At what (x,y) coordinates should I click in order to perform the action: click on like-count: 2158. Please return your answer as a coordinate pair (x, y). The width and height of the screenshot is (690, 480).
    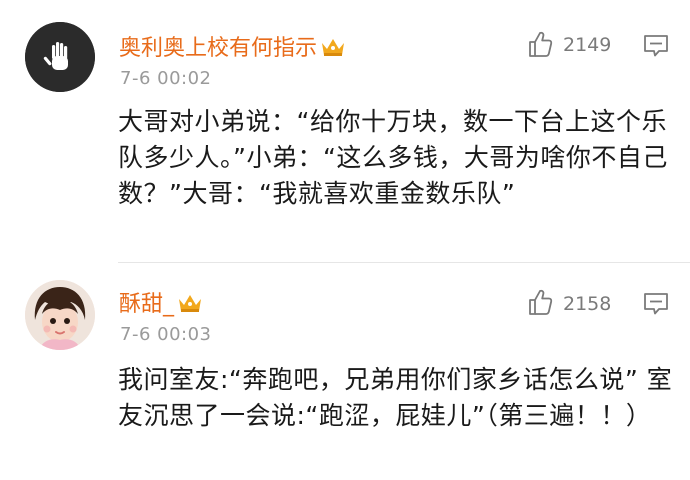
    Looking at the image, I should click on (587, 304).